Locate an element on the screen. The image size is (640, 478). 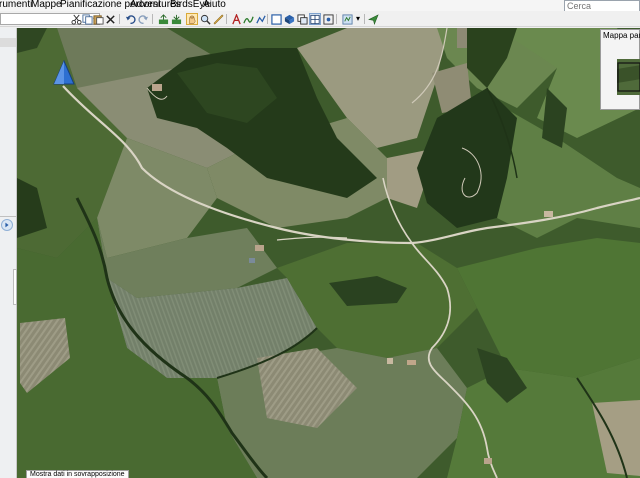
track-tool-icon is located at coordinates (248, 19).